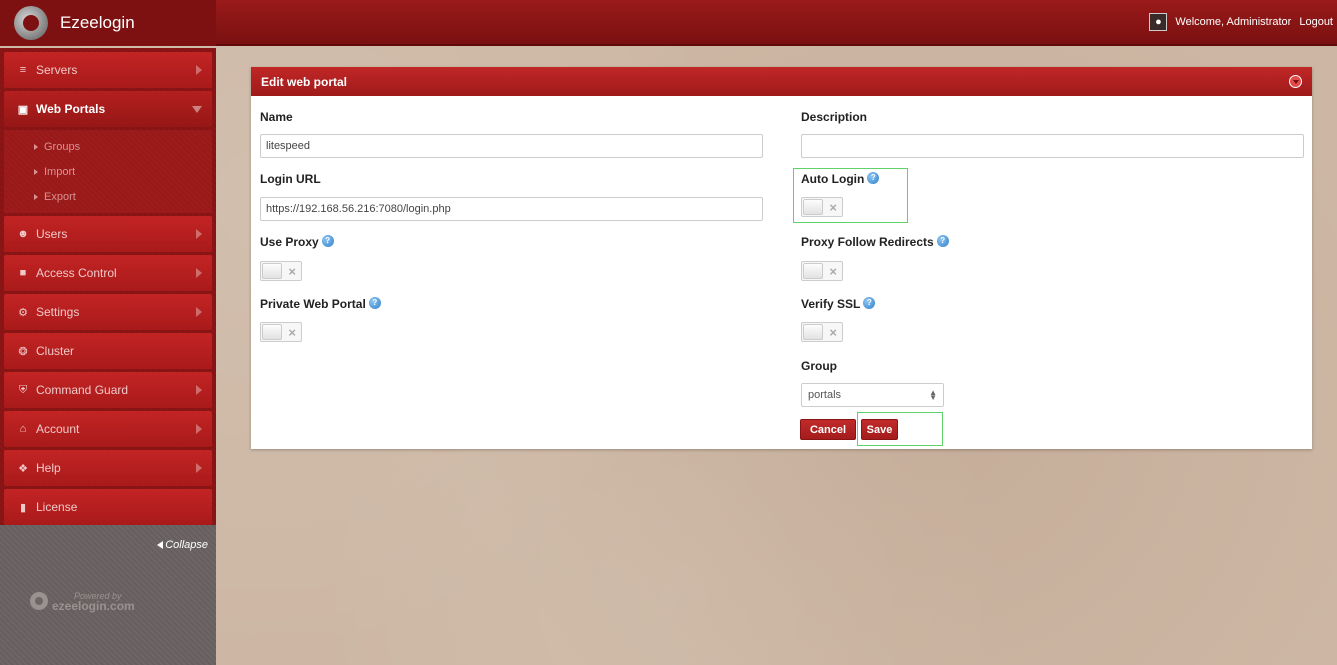  Describe the element at coordinates (872, 395) in the screenshot. I see `group-select: portals ▲ ▼` at that location.